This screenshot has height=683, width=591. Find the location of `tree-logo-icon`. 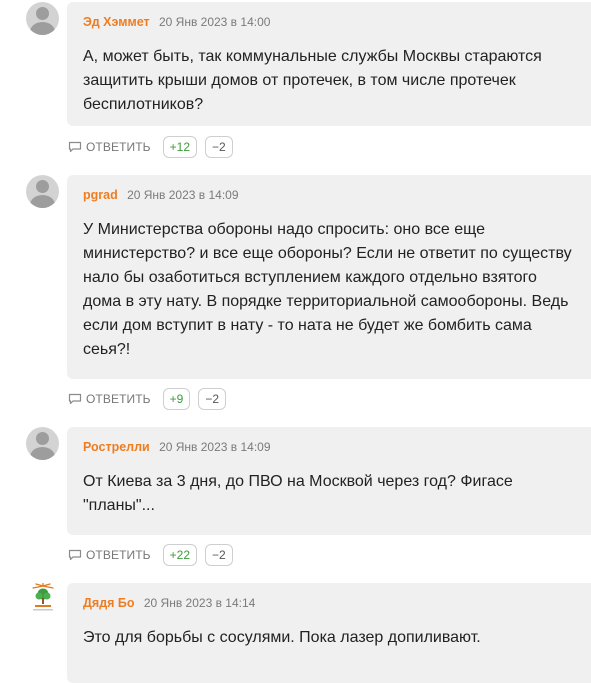

tree-logo-icon is located at coordinates (43, 597).